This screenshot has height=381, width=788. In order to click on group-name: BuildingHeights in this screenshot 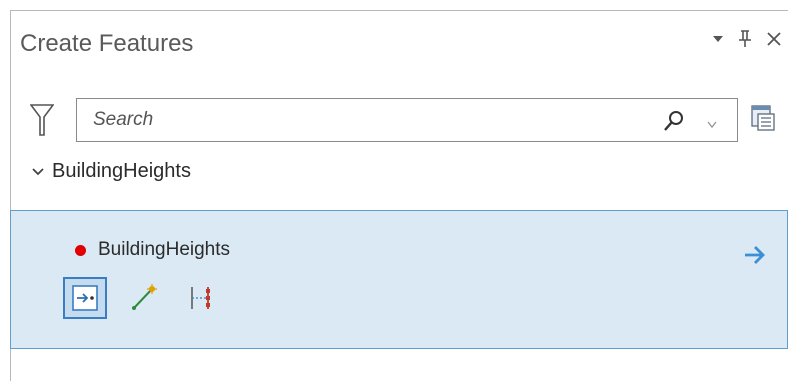, I will do `click(121, 171)`.